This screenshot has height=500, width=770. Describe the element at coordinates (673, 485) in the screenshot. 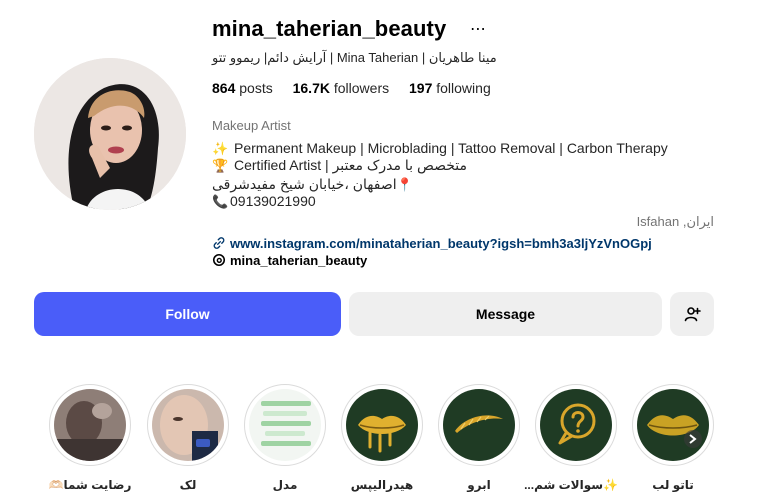

I see `highlight-label: تاتو لب` at that location.